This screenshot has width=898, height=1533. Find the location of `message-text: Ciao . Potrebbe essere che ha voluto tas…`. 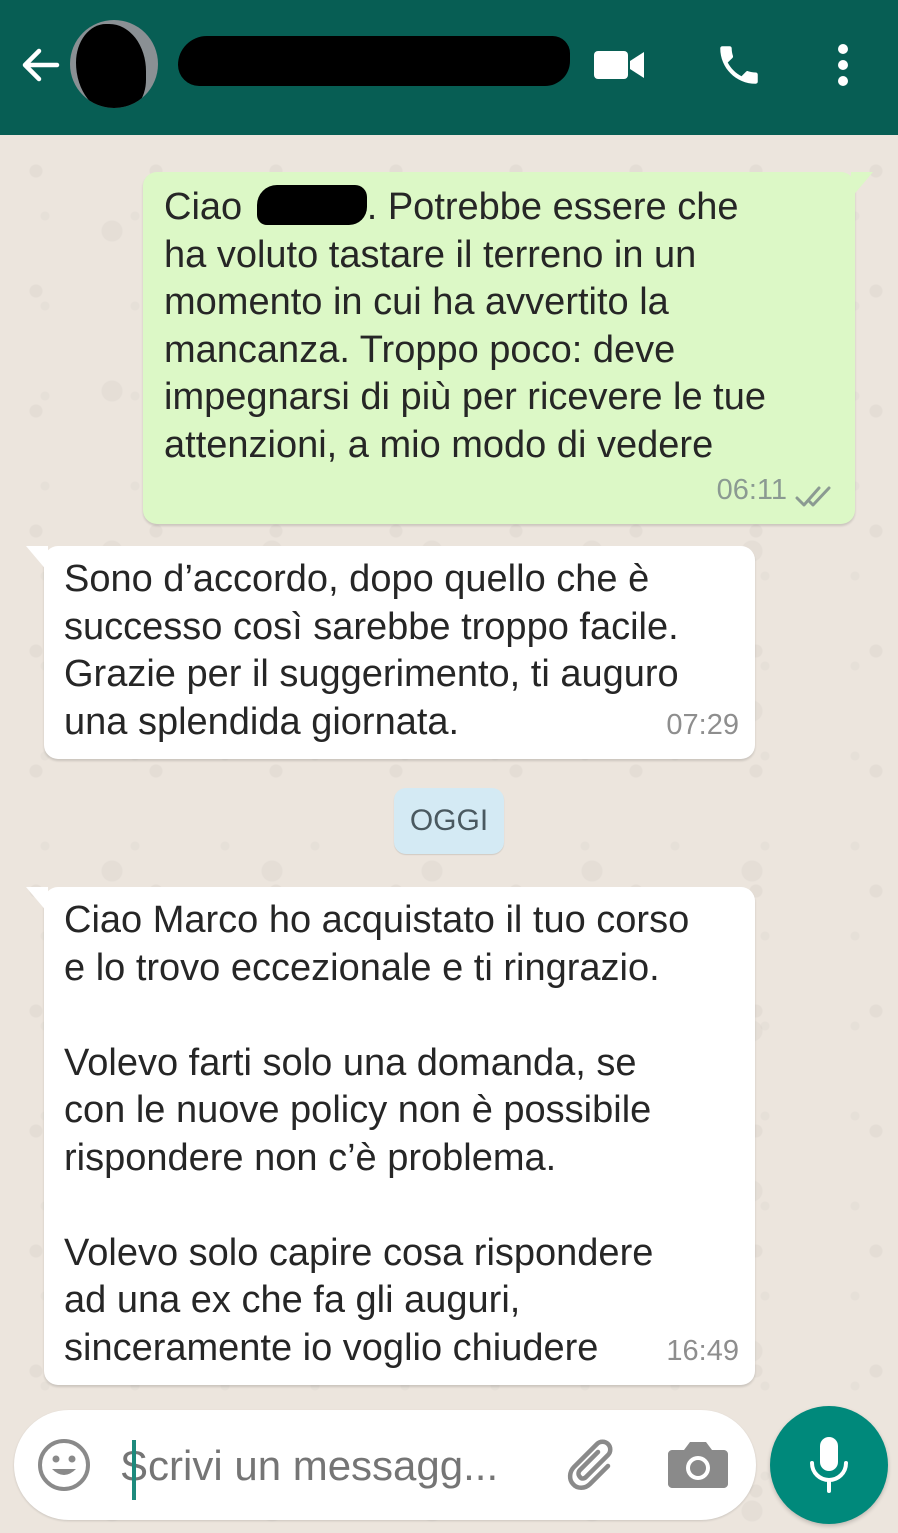

message-text: Ciao . Potrebbe essere che ha voluto tas… is located at coordinates (465, 325).